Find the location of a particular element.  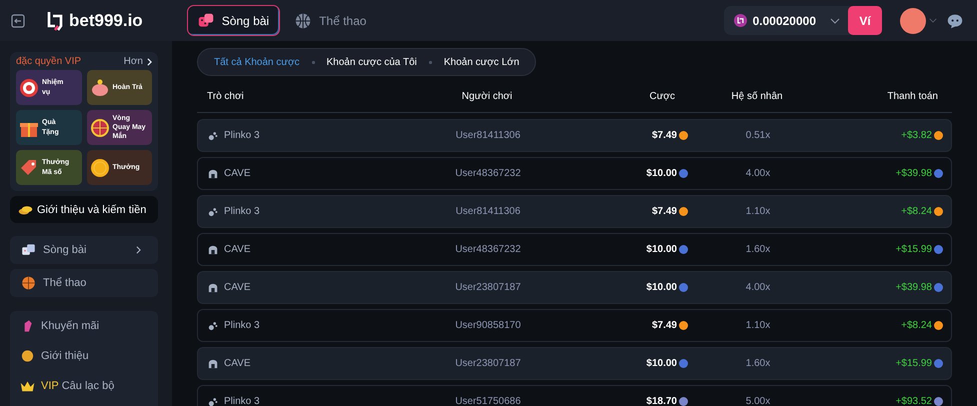

bet-row: Plinko 3 User90858170 $7.49 1.10x +$8.24 is located at coordinates (574, 325).